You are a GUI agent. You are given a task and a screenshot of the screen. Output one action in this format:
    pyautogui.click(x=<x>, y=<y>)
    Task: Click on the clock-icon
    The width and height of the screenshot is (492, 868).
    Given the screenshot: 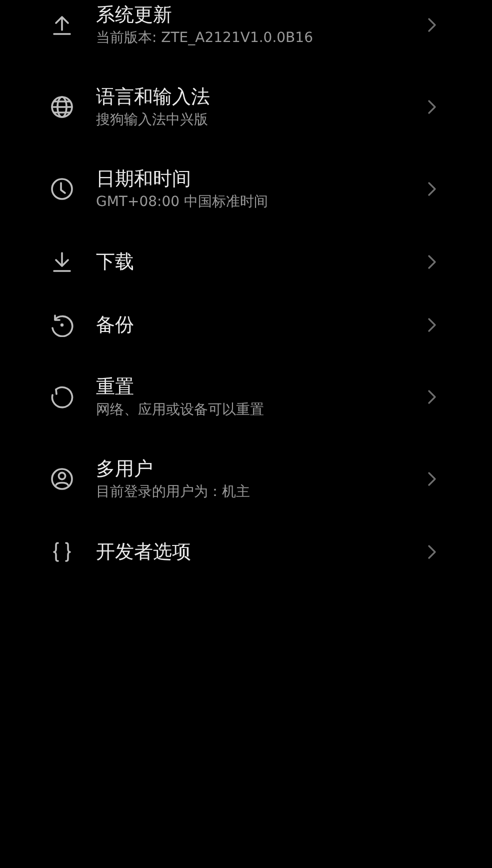 What is the action you would take?
    pyautogui.click(x=62, y=189)
    